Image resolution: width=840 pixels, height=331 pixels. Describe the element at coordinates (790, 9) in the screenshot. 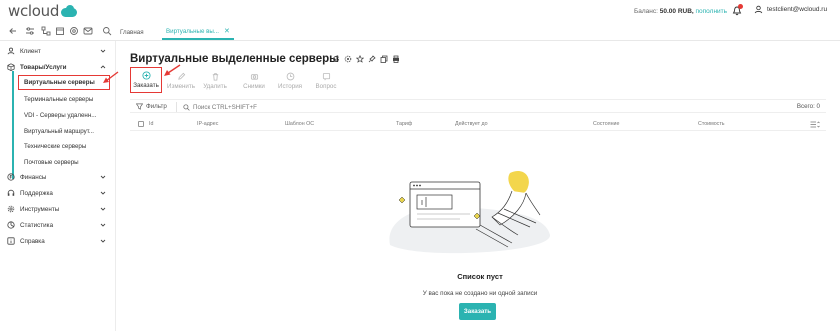

I see `user-menu: testclient@wcloud.ru` at that location.